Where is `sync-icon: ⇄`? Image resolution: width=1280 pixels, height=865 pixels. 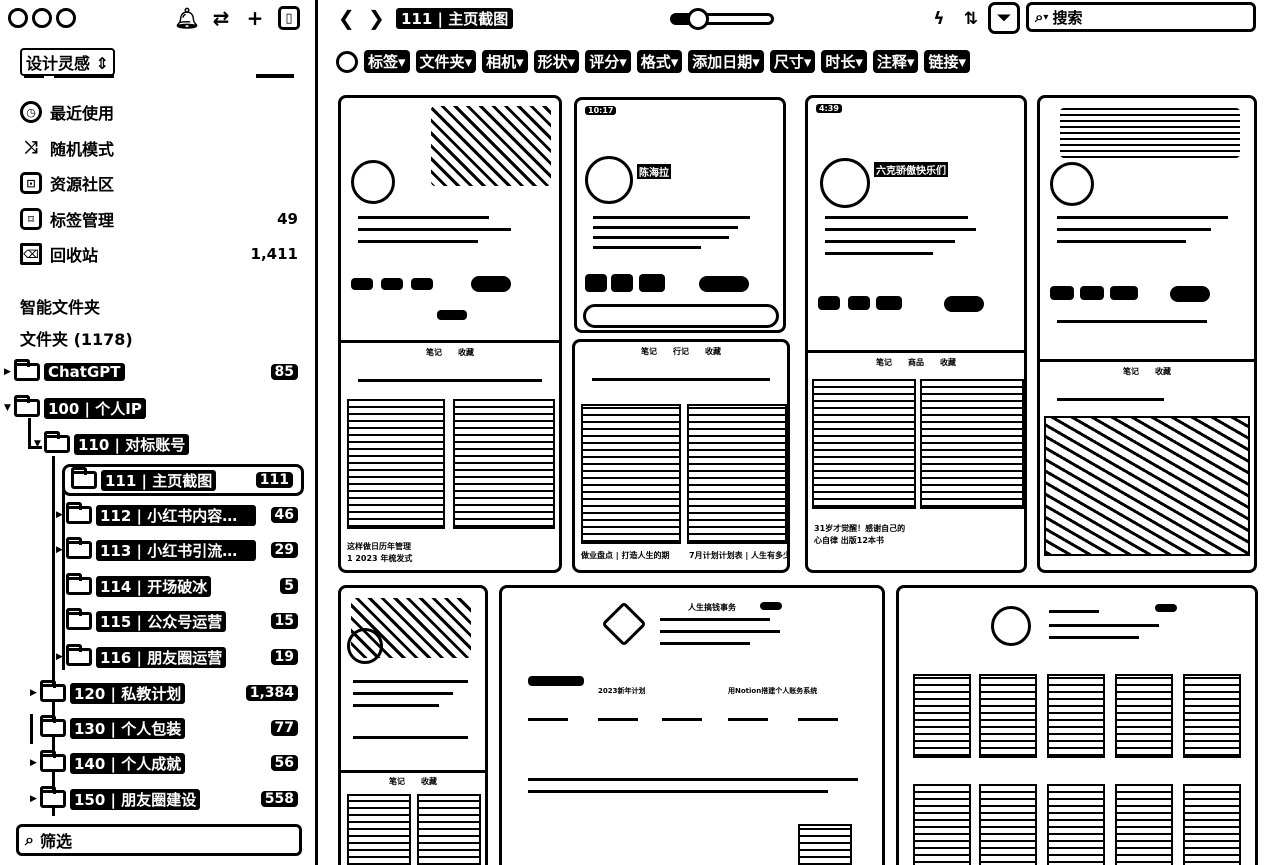 sync-icon: ⇄ is located at coordinates (221, 18).